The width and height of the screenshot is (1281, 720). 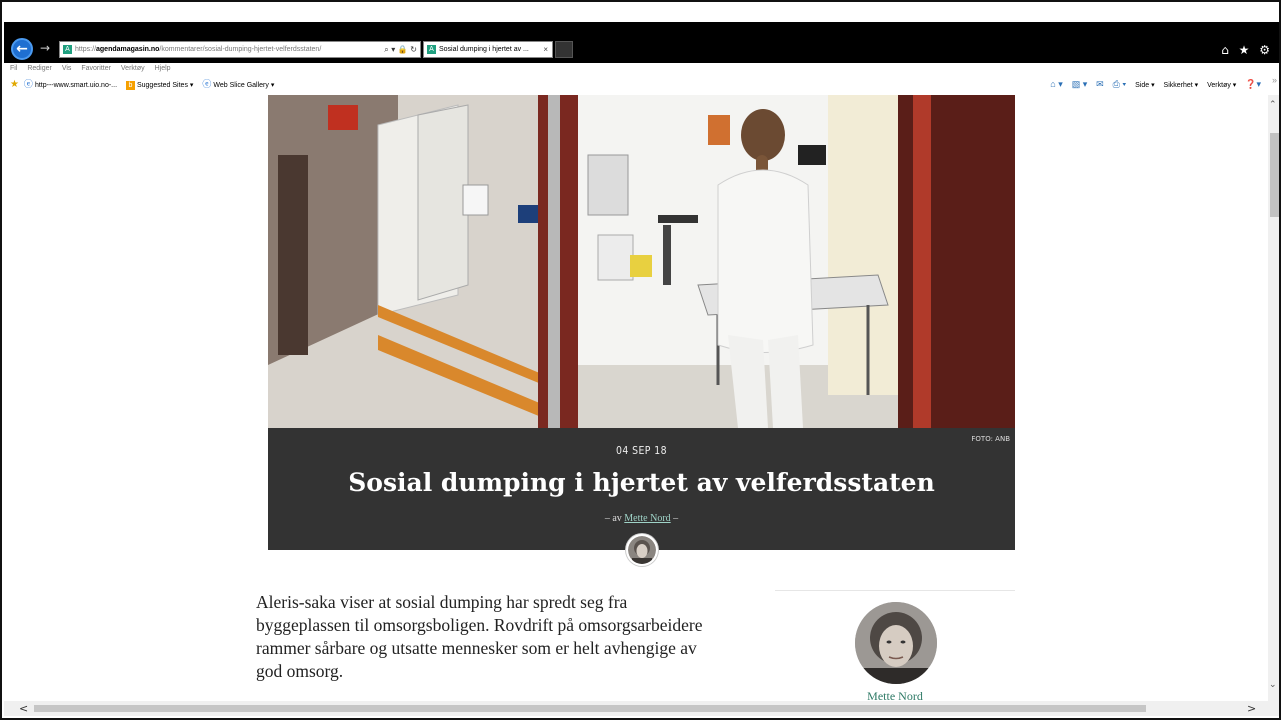 What do you see at coordinates (165, 85) in the screenshot?
I see `favorite-suggested-sites: Suggested Sites ▾` at bounding box center [165, 85].